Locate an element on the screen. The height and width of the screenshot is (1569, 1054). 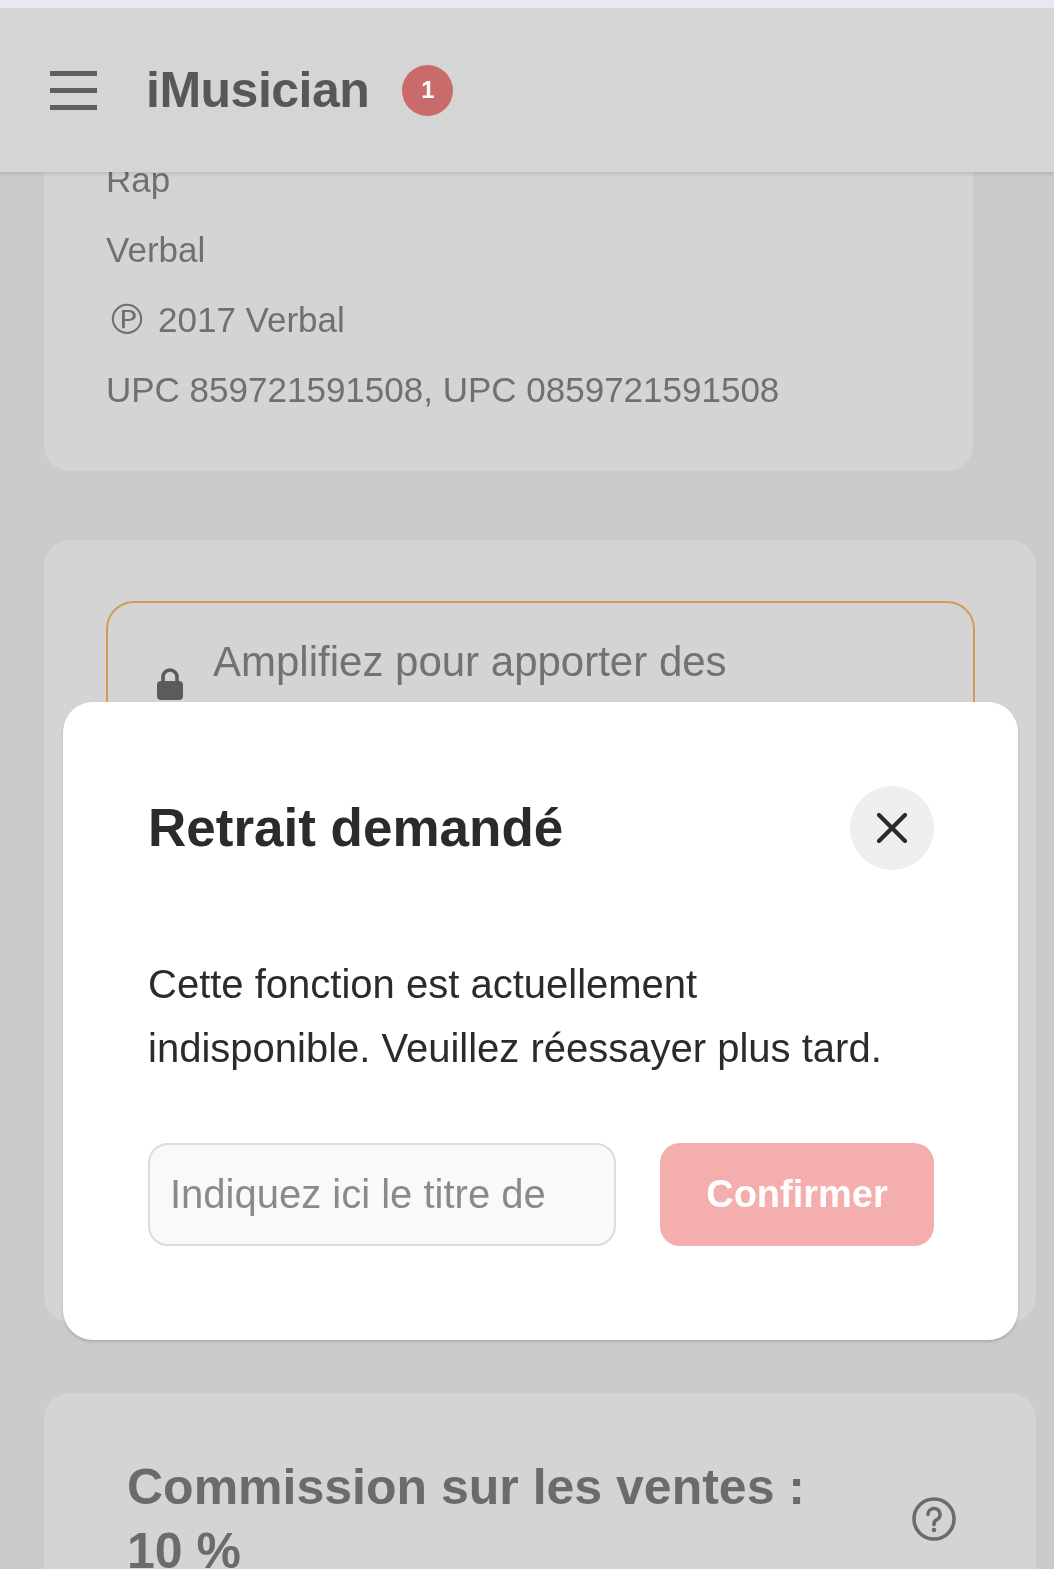
title-input: Indiquez ici le titre de is located at coordinates (382, 1194).